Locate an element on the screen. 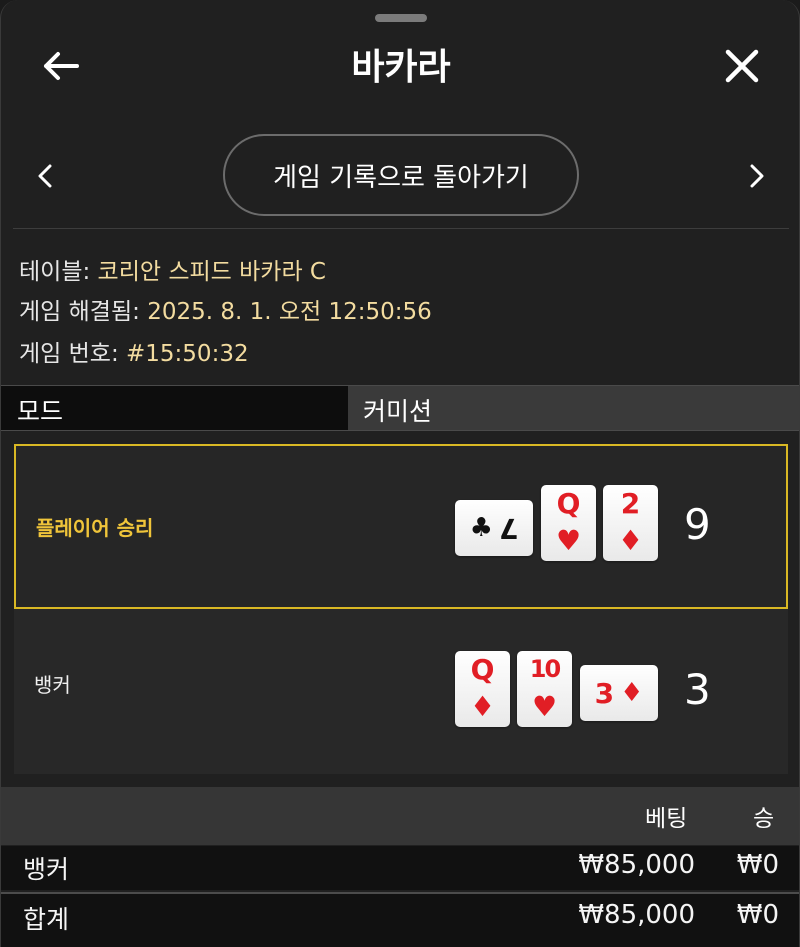  close-button is located at coordinates (742, 66).